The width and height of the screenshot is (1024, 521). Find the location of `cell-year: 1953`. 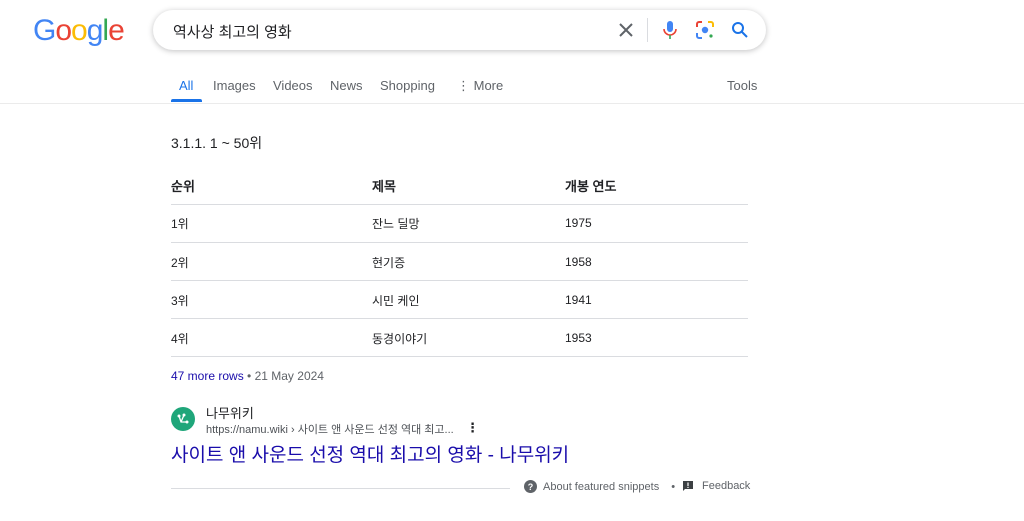

cell-year: 1953 is located at coordinates (578, 338).